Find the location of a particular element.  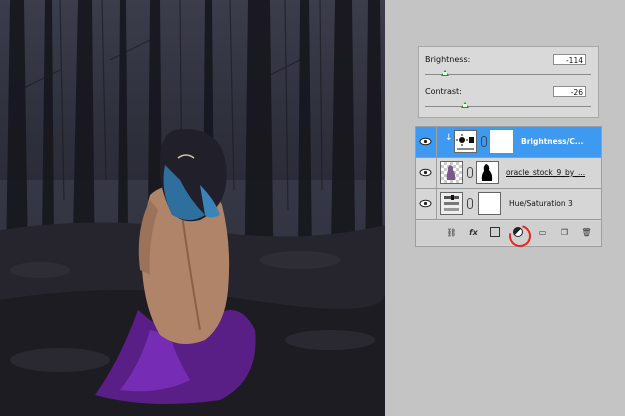

contrast-slider-track is located at coordinates (508, 106).